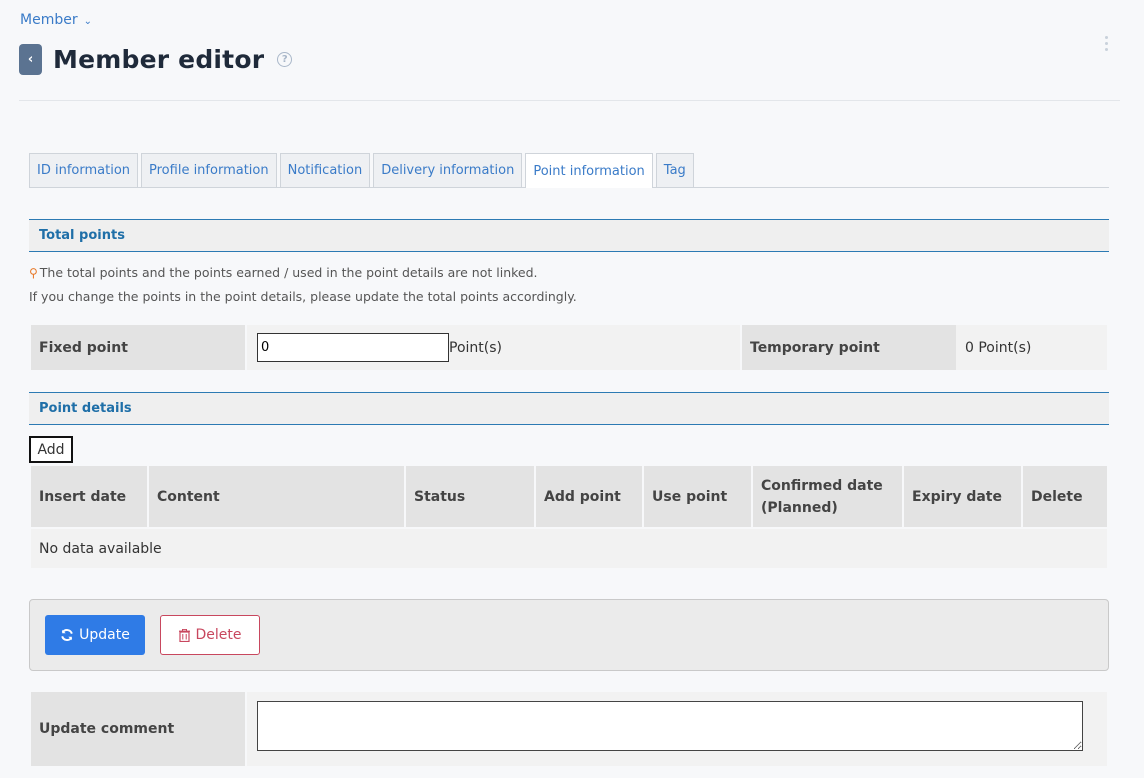  Describe the element at coordinates (1031, 347) in the screenshot. I see `temporary-point-value: 0 Point(s)` at that location.